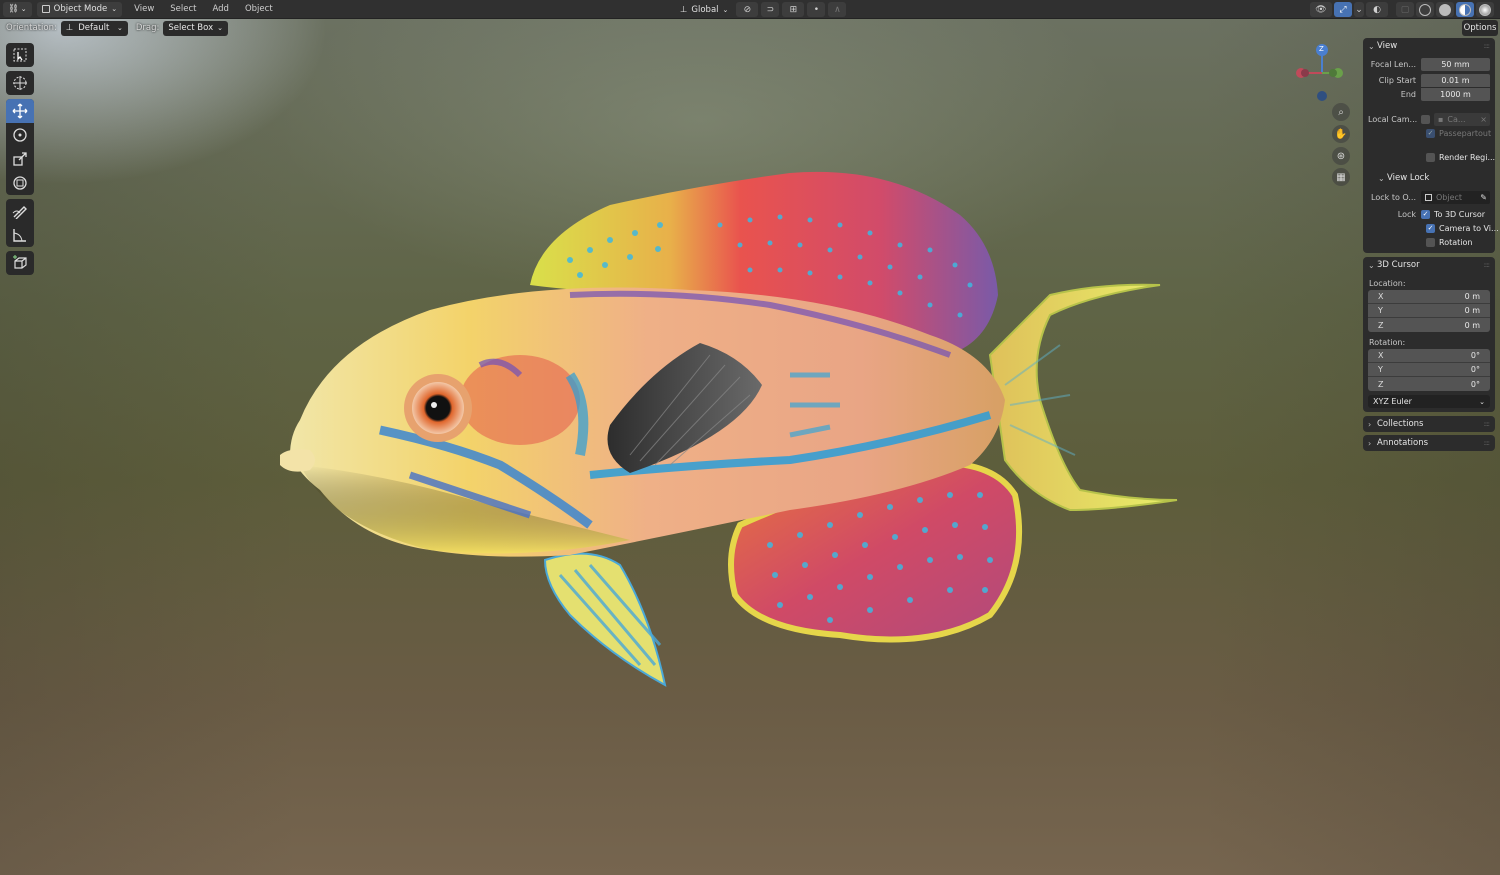 The width and height of the screenshot is (1500, 875). I want to click on rotation-mode-dropdown: XYZ Euler ⌄, so click(1429, 401).